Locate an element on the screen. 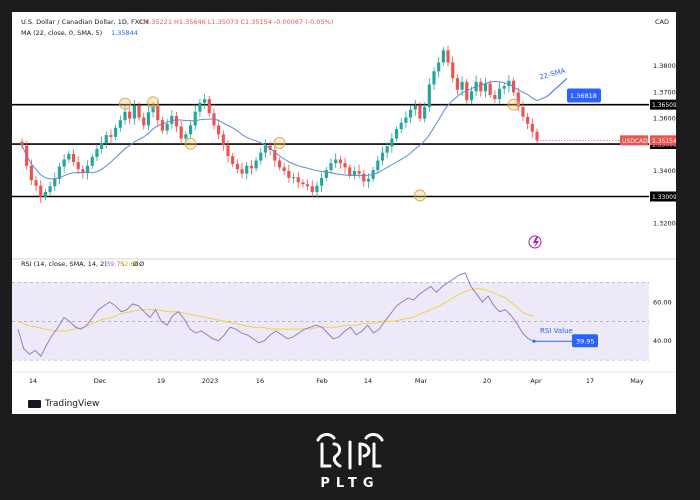 The width and height of the screenshot is (700, 500). brand-label: PLTG is located at coordinates (350, 483).